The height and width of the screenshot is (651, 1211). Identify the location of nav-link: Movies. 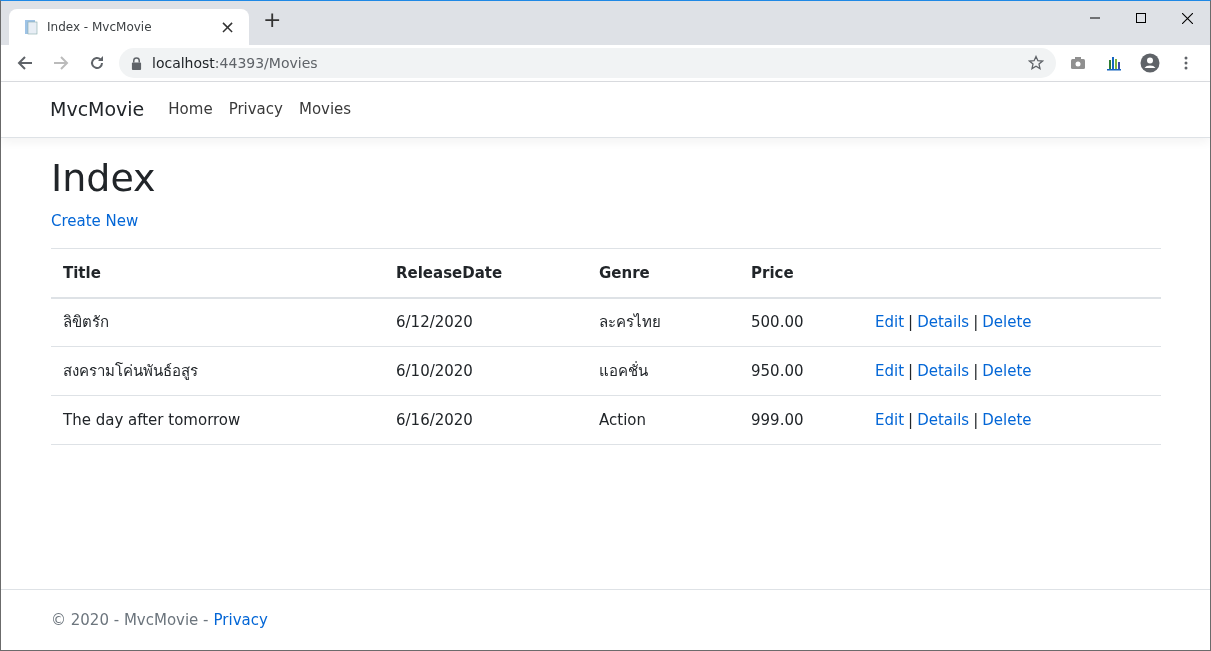
(325, 109).